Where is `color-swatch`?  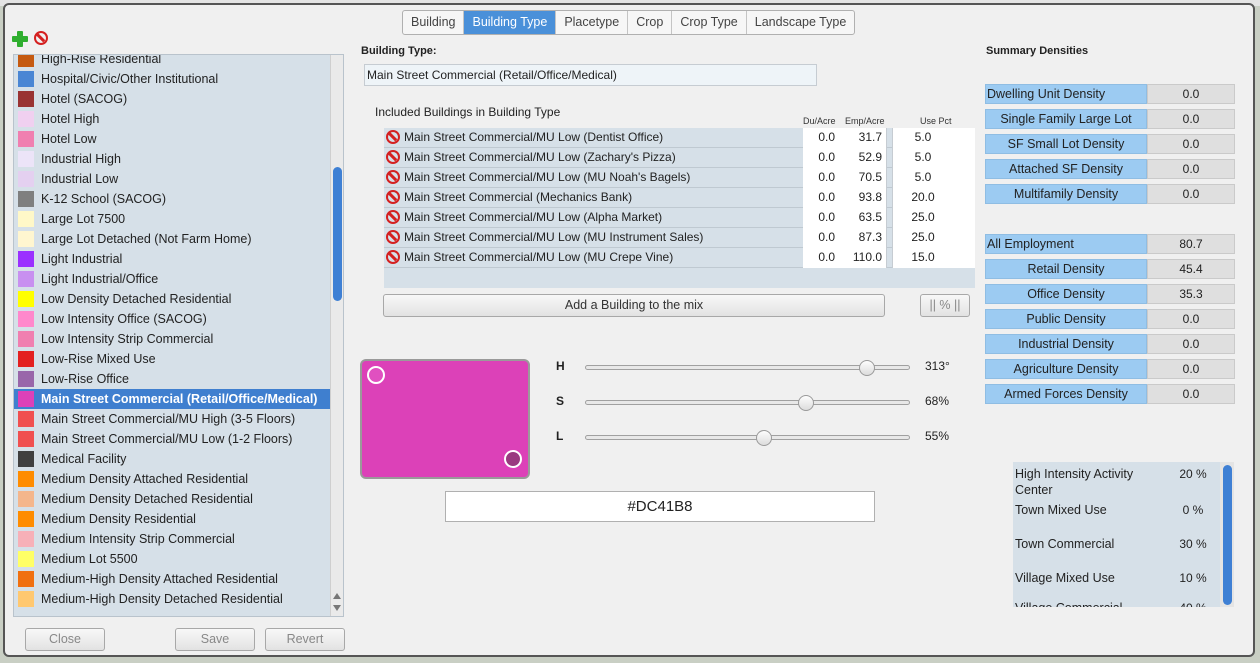 color-swatch is located at coordinates (445, 419).